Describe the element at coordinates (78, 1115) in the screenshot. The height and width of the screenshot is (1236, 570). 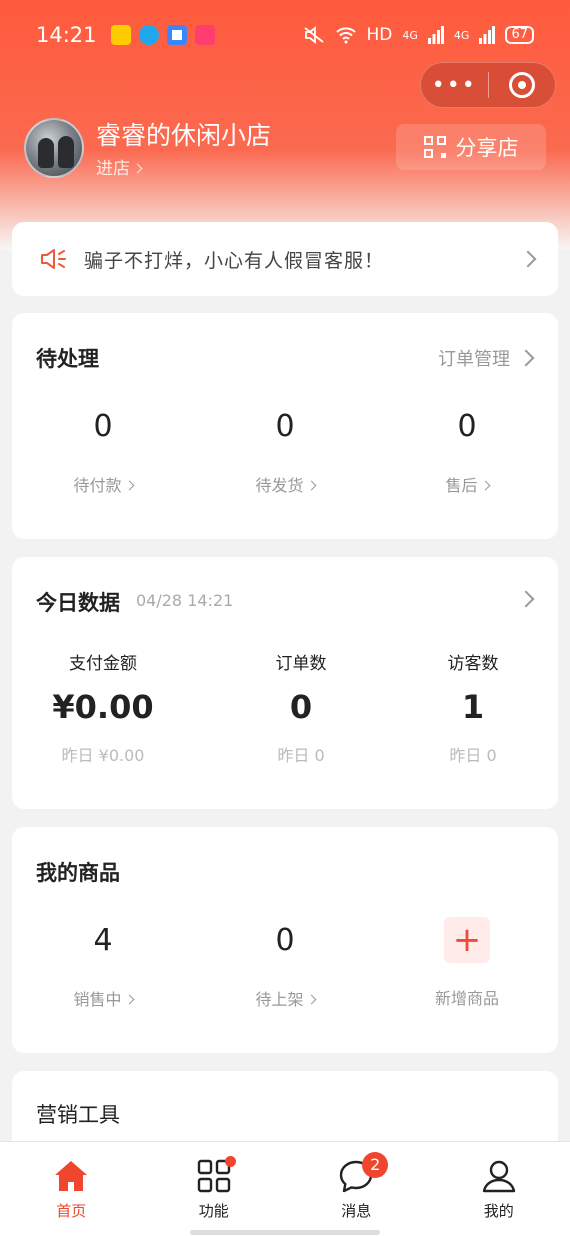
I see `marketing-title: 营销工具` at that location.